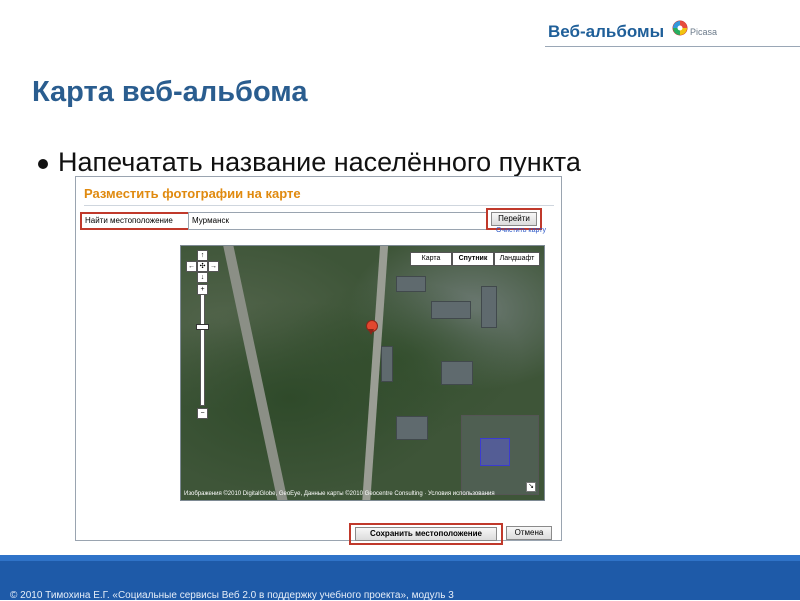  I want to click on picasa-logo-text: Picasa, so click(704, 32).